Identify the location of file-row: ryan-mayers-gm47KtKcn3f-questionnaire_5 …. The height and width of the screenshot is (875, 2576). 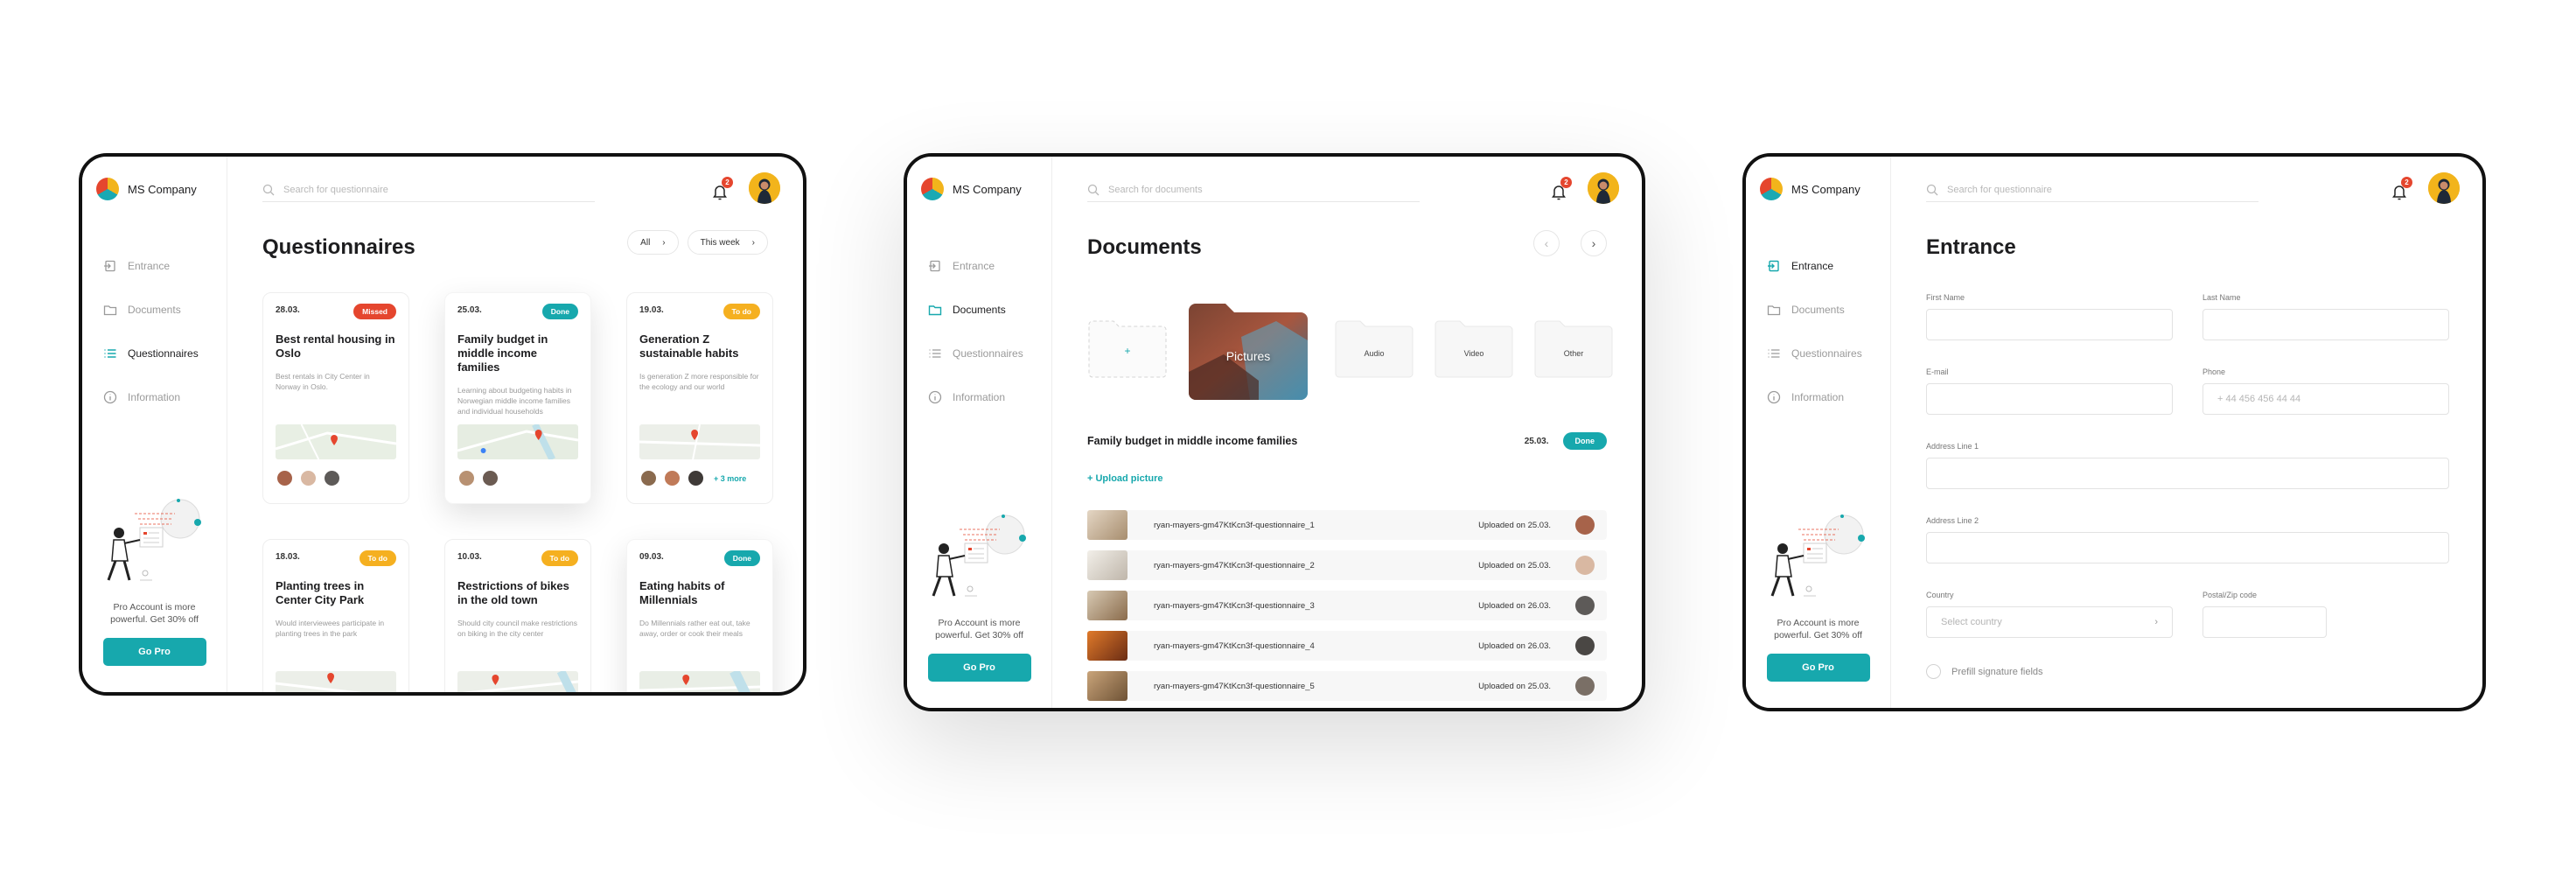
(1347, 686).